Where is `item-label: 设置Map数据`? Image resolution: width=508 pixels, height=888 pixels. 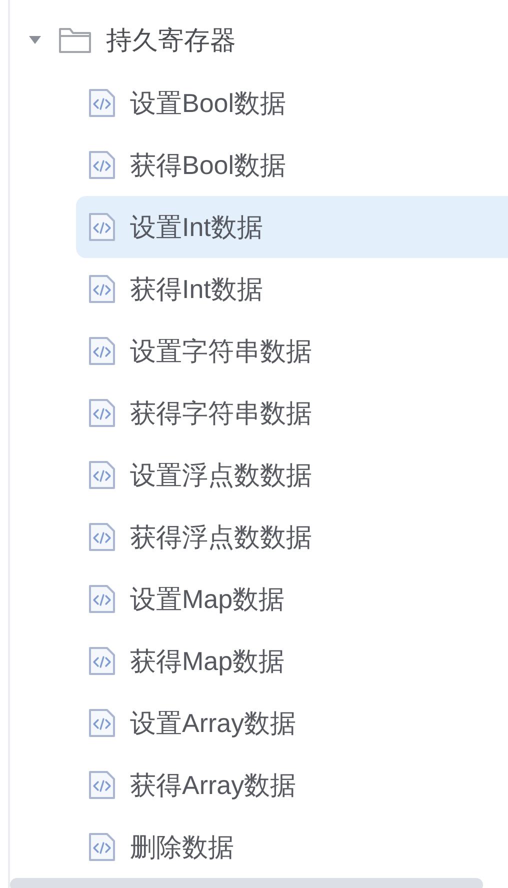 item-label: 设置Map数据 is located at coordinates (207, 599).